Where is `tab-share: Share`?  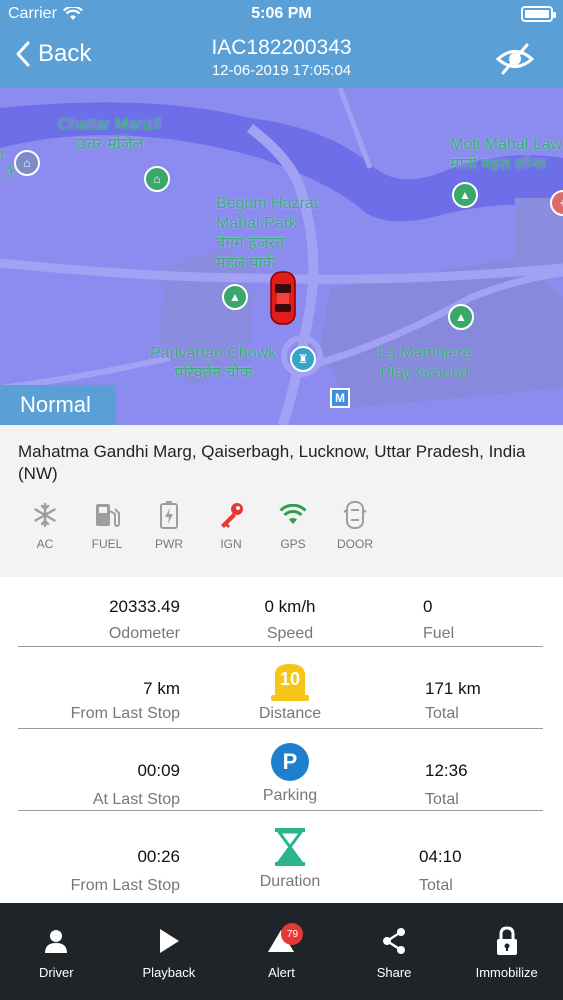
tab-share: Share is located at coordinates (394, 951).